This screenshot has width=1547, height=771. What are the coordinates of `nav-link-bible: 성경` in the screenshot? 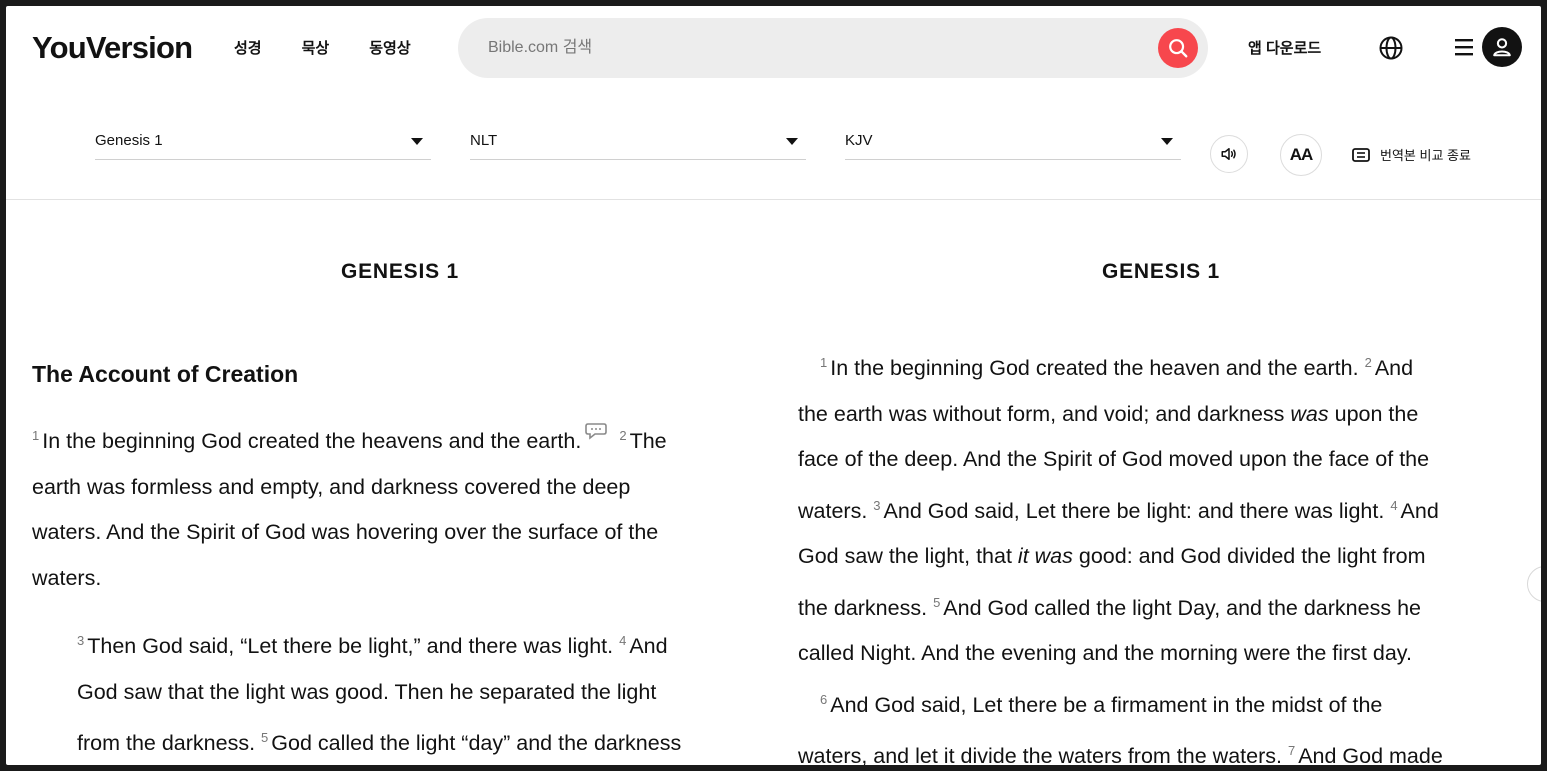 It's located at (248, 47).